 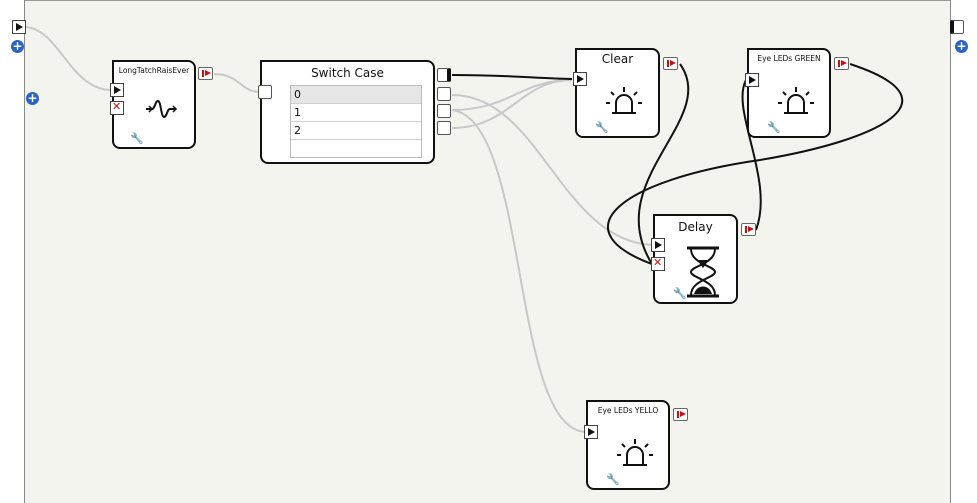 I want to click on touch-wave-icon, so click(x=162, y=109).